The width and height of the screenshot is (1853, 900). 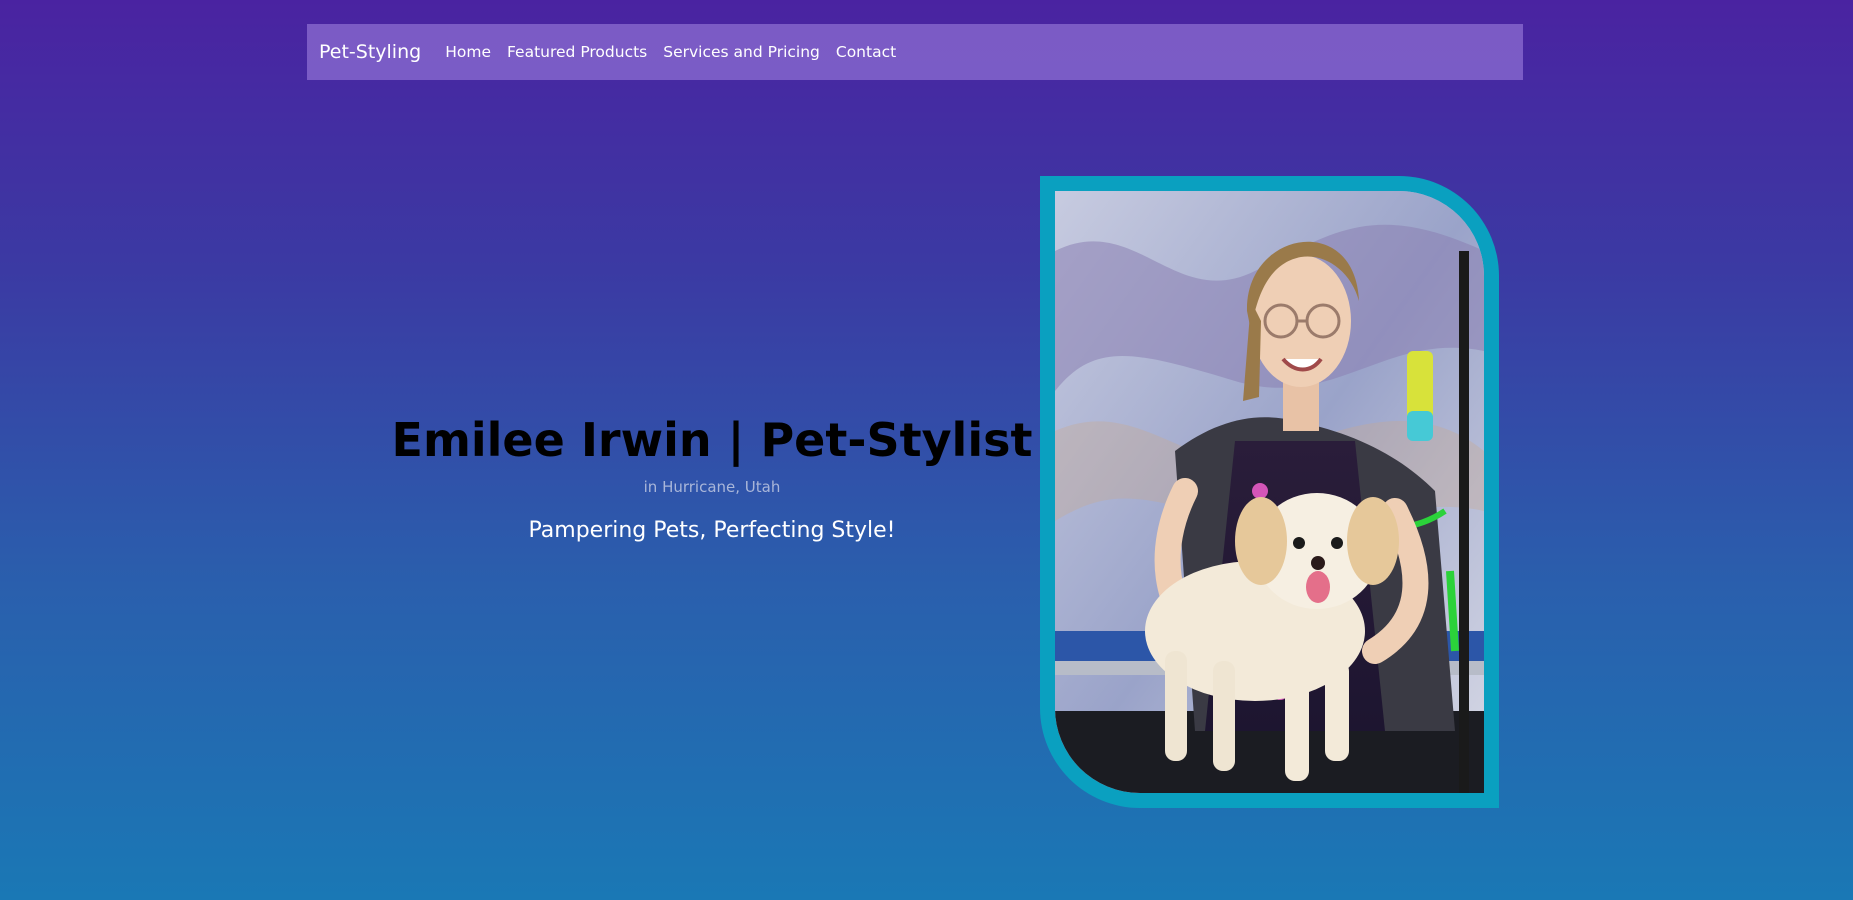 I want to click on brand-link: Pet-Styling, so click(x=370, y=52).